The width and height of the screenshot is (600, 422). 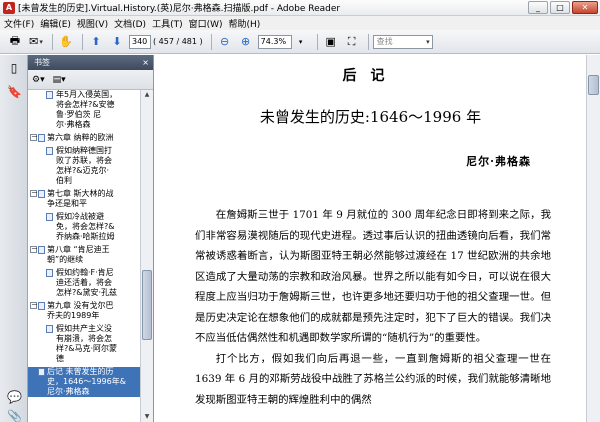 What do you see at coordinates (428, 42) in the screenshot?
I see `search-dropdown-icon: ▾` at bounding box center [428, 42].